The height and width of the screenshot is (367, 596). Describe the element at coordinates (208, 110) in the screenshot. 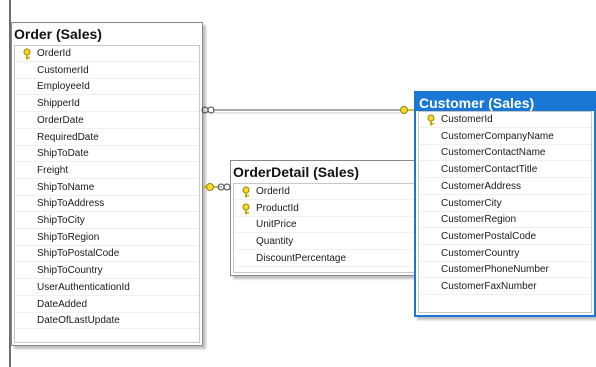

I see `many-end-infinity-icon` at that location.